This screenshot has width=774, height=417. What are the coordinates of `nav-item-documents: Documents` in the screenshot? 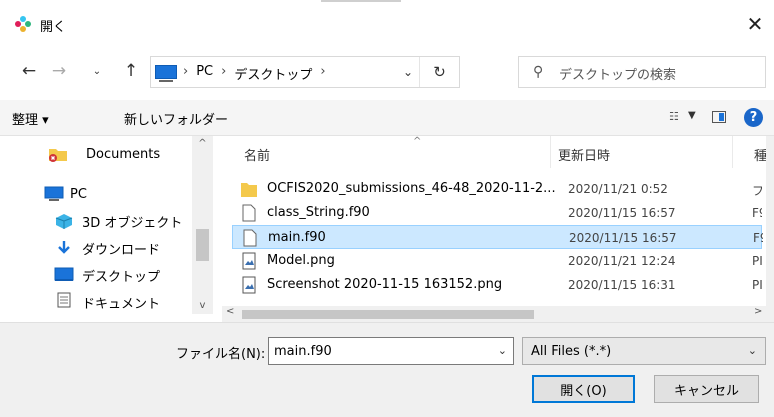 It's located at (96, 154).